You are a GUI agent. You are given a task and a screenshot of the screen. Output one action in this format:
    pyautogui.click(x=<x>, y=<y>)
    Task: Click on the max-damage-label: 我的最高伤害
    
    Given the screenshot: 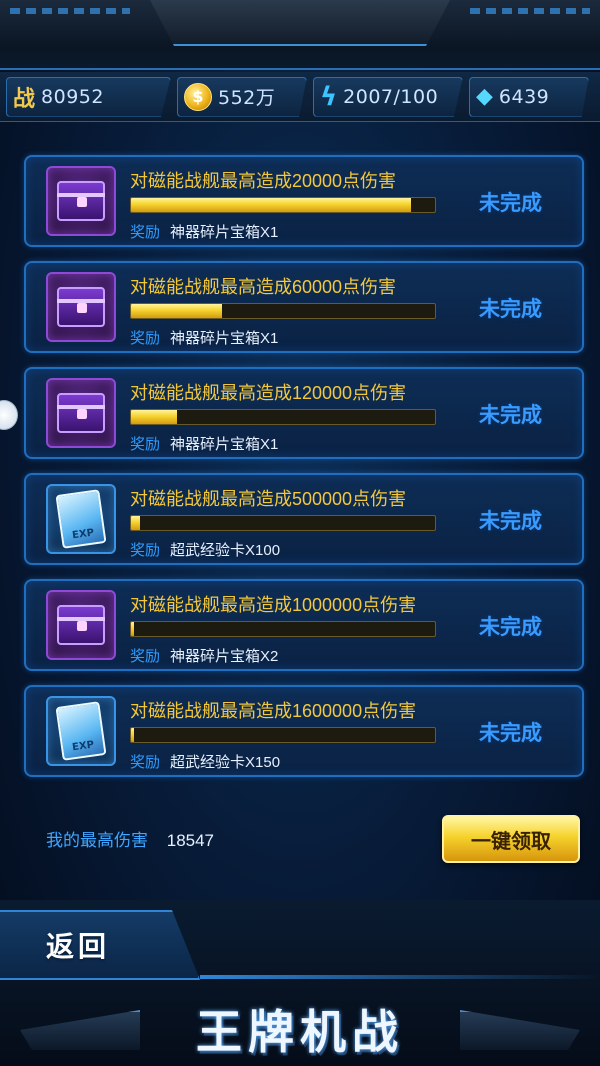 What is the action you would take?
    pyautogui.click(x=97, y=840)
    